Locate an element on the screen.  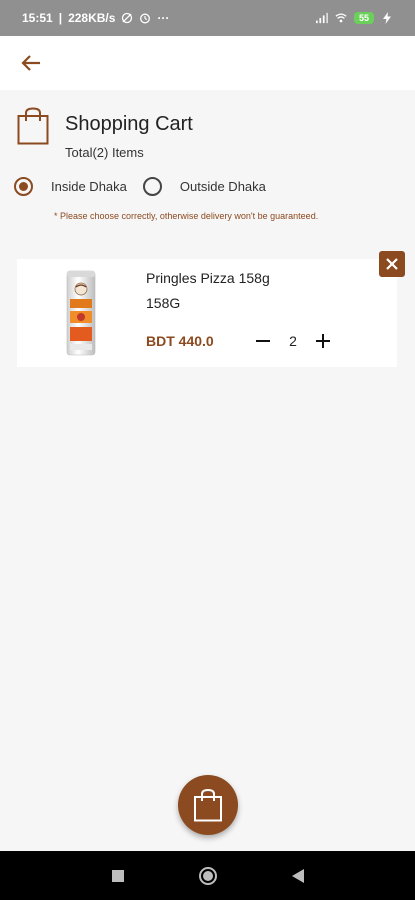
signal-icon is located at coordinates (321, 18).